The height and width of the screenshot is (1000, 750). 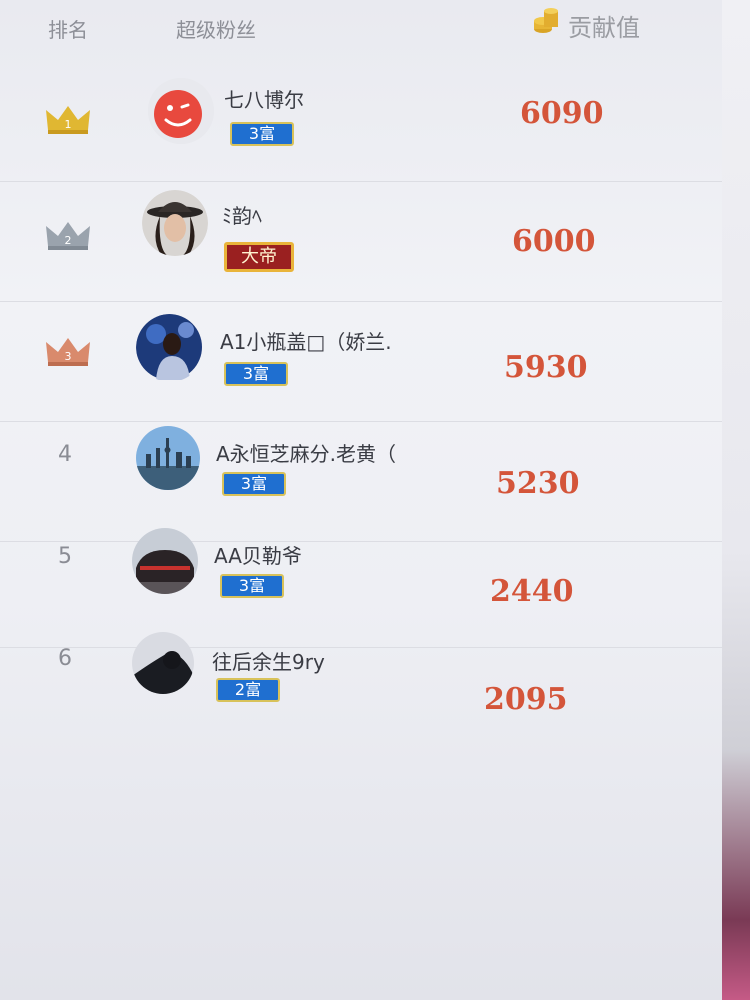 What do you see at coordinates (736, 500) in the screenshot?
I see `screen-edge` at bounding box center [736, 500].